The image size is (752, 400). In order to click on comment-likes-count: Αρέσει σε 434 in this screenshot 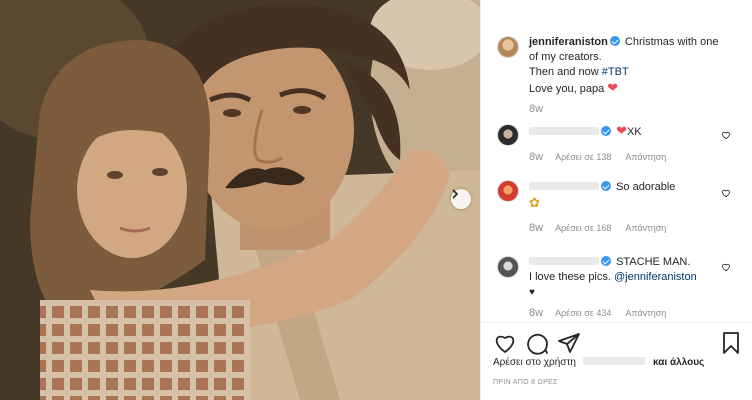, I will do `click(583, 313)`.